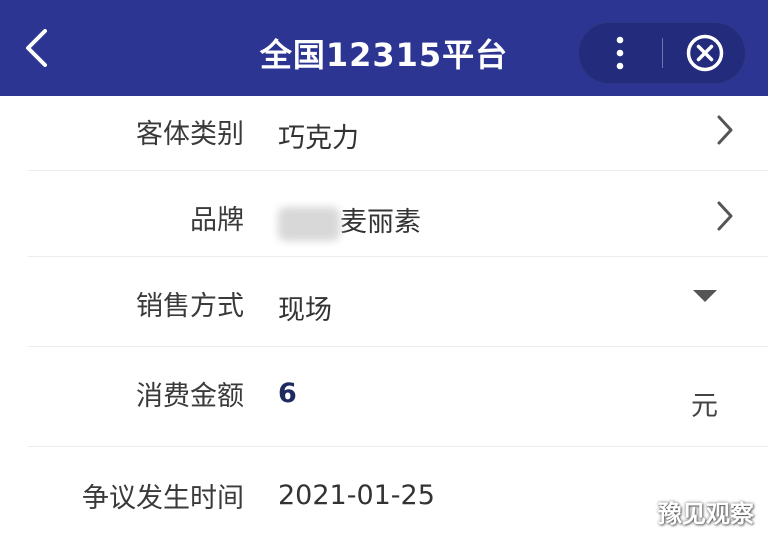 This screenshot has width=768, height=539. I want to click on field-label-object-category: 客体类别, so click(190, 134).